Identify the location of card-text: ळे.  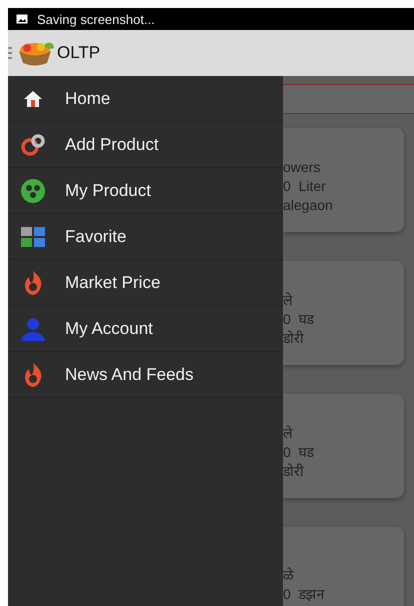
(289, 575).